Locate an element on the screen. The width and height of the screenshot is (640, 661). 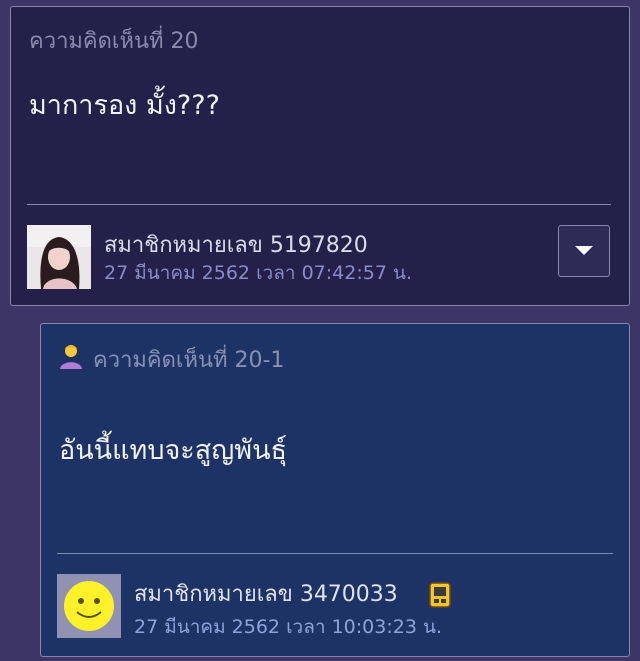
comment-body: มาการอง มั้ง??? is located at coordinates (124, 105).